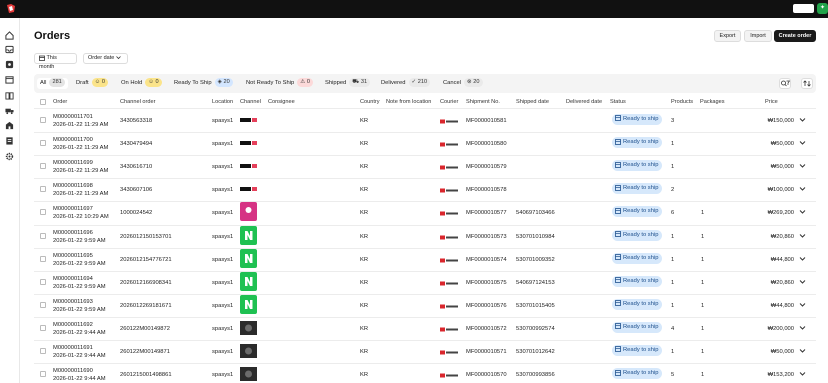 Image resolution: width=828 pixels, height=383 pixels. I want to click on sort-dropdown: Order date, so click(105, 58).